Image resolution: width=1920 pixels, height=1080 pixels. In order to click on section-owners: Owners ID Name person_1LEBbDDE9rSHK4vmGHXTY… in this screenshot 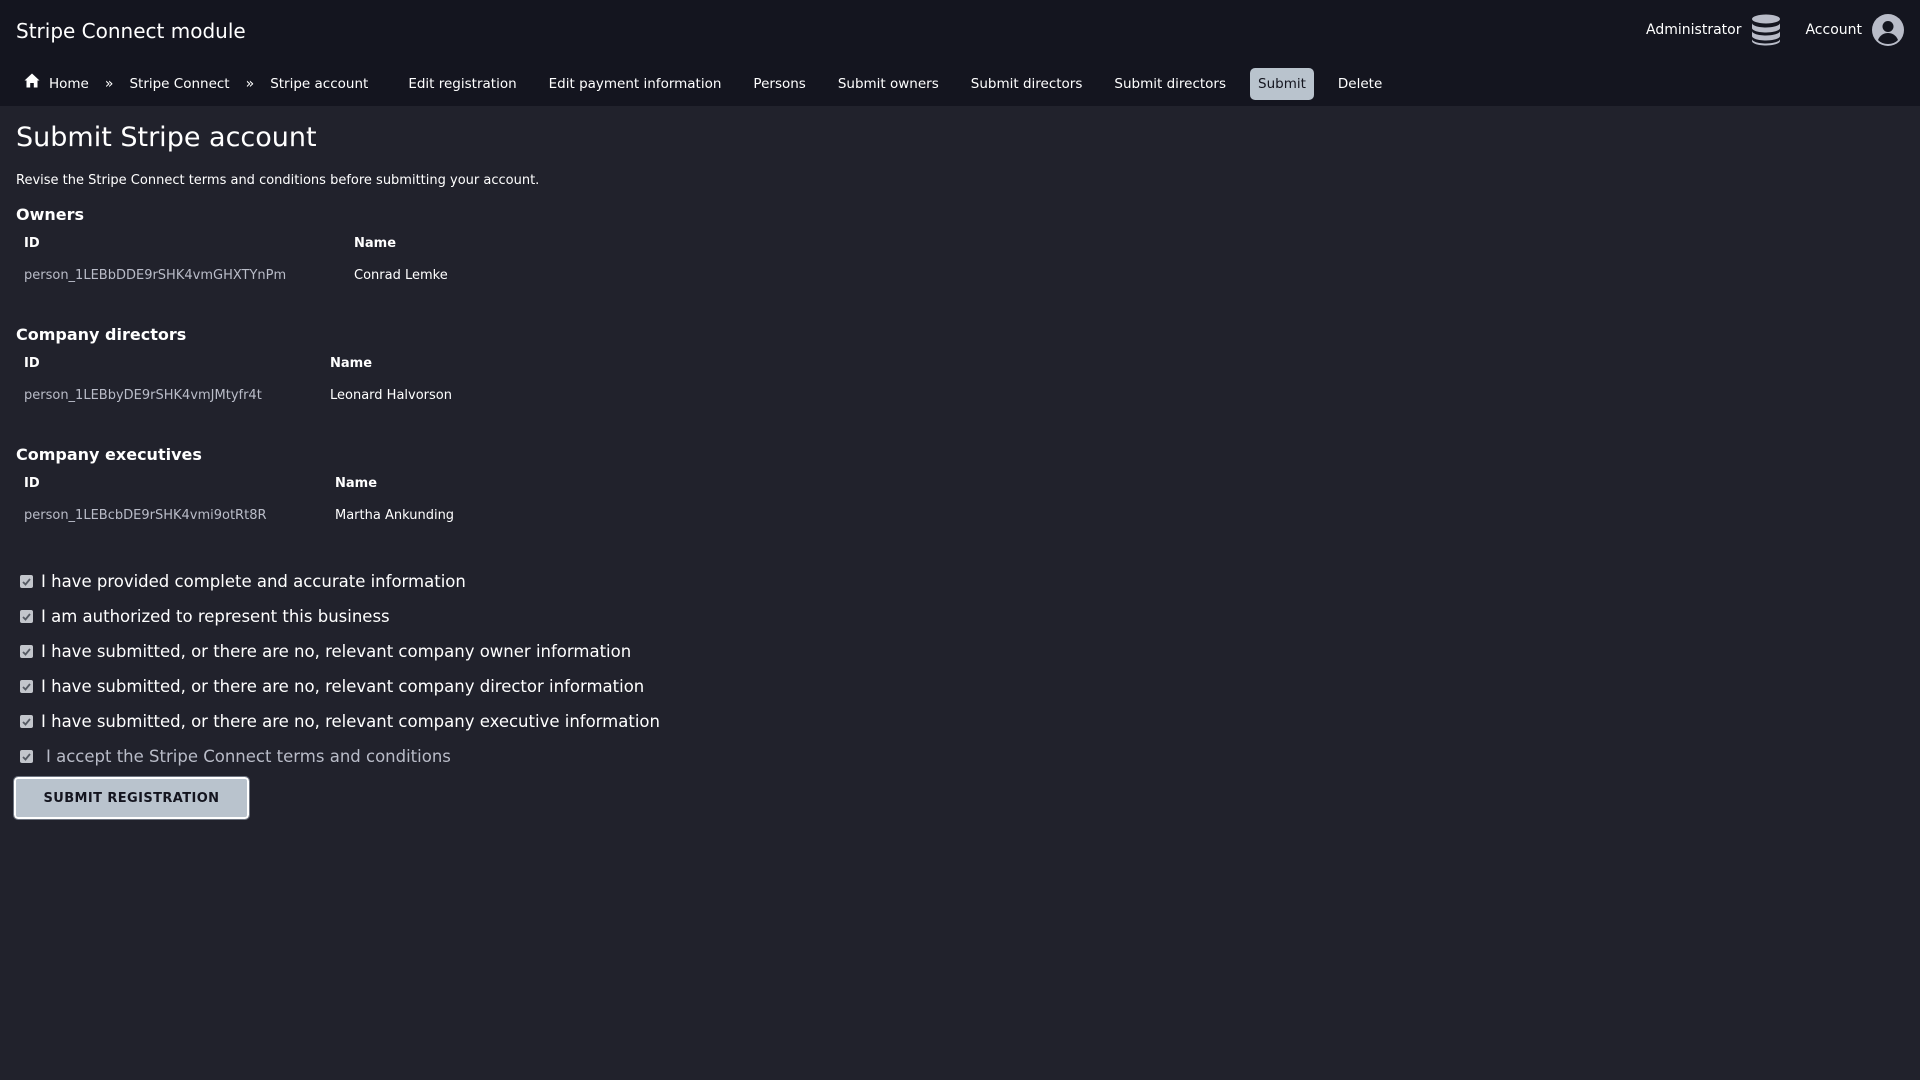, I will do `click(236, 247)`.